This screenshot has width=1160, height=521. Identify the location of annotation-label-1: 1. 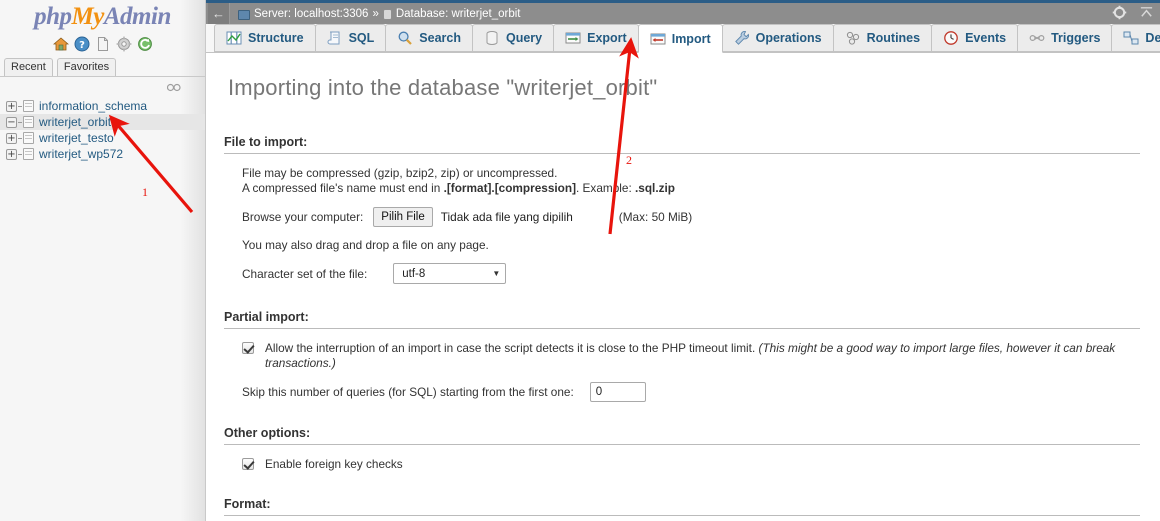
(145, 192).